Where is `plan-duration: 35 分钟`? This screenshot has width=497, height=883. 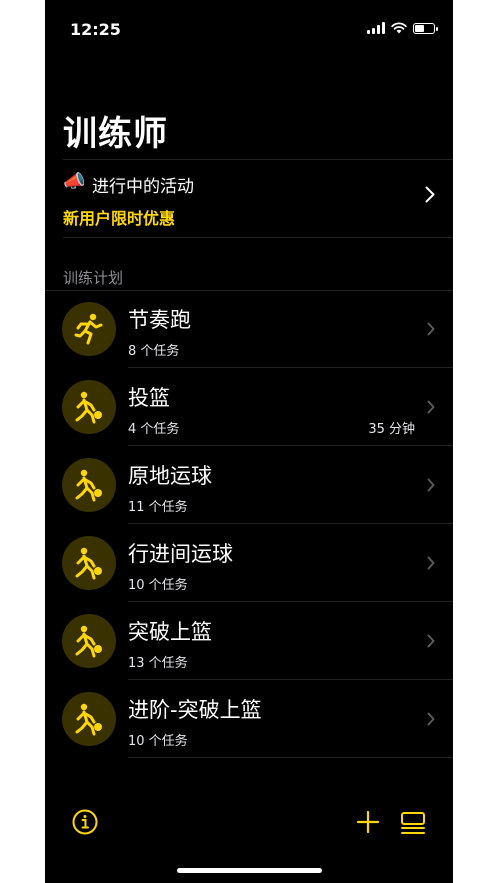
plan-duration: 35 分钟 is located at coordinates (391, 429).